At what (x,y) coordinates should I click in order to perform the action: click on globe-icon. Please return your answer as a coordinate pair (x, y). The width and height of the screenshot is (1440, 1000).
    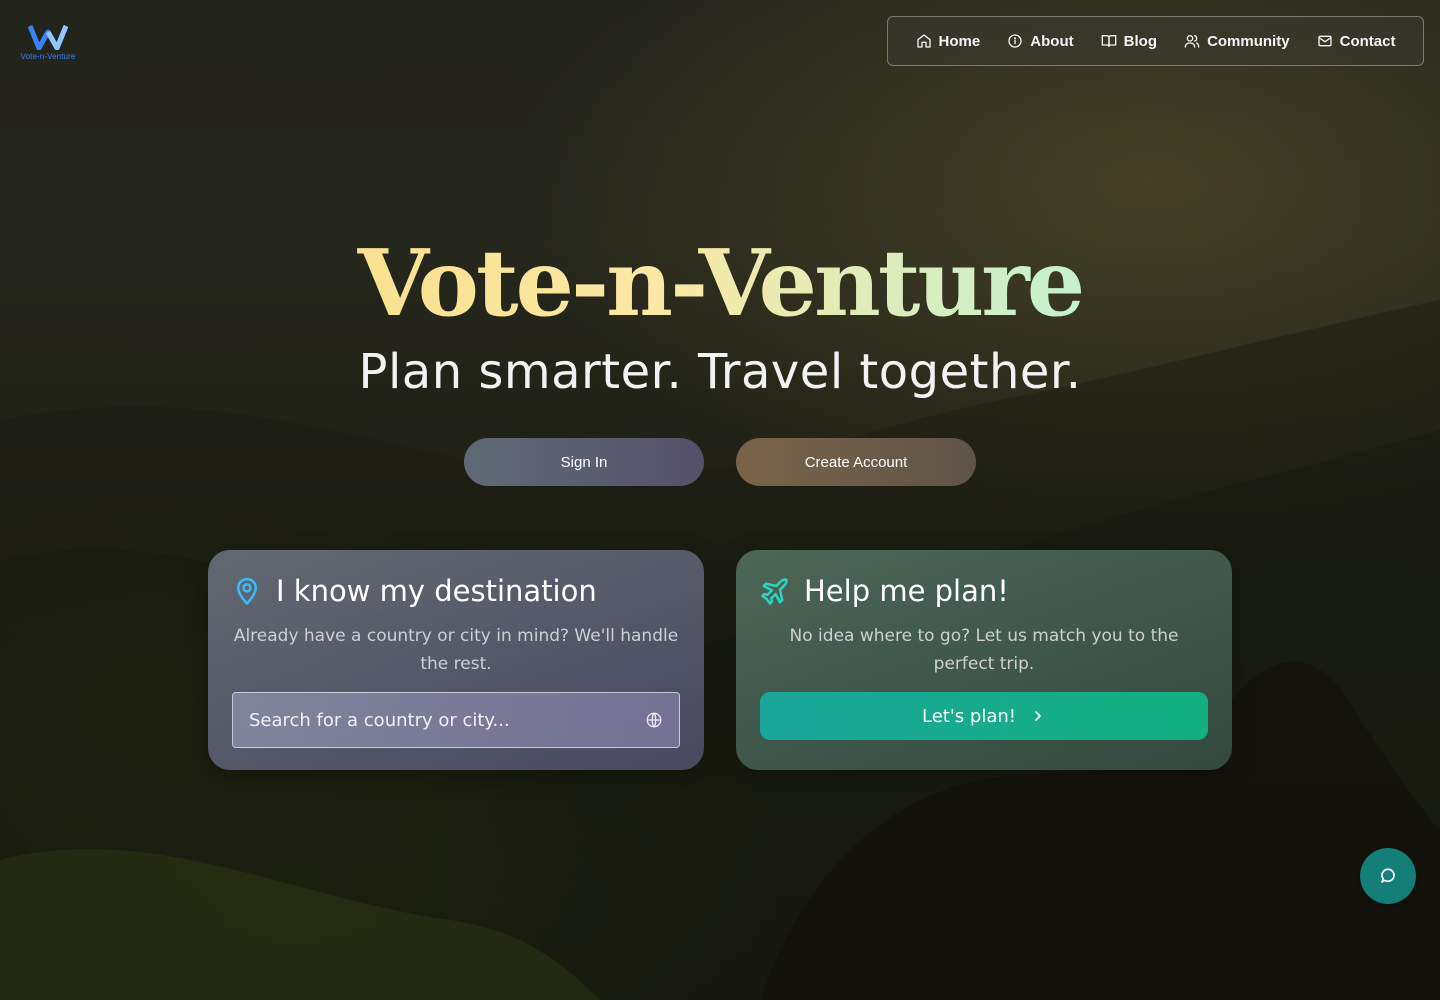
    Looking at the image, I should click on (654, 720).